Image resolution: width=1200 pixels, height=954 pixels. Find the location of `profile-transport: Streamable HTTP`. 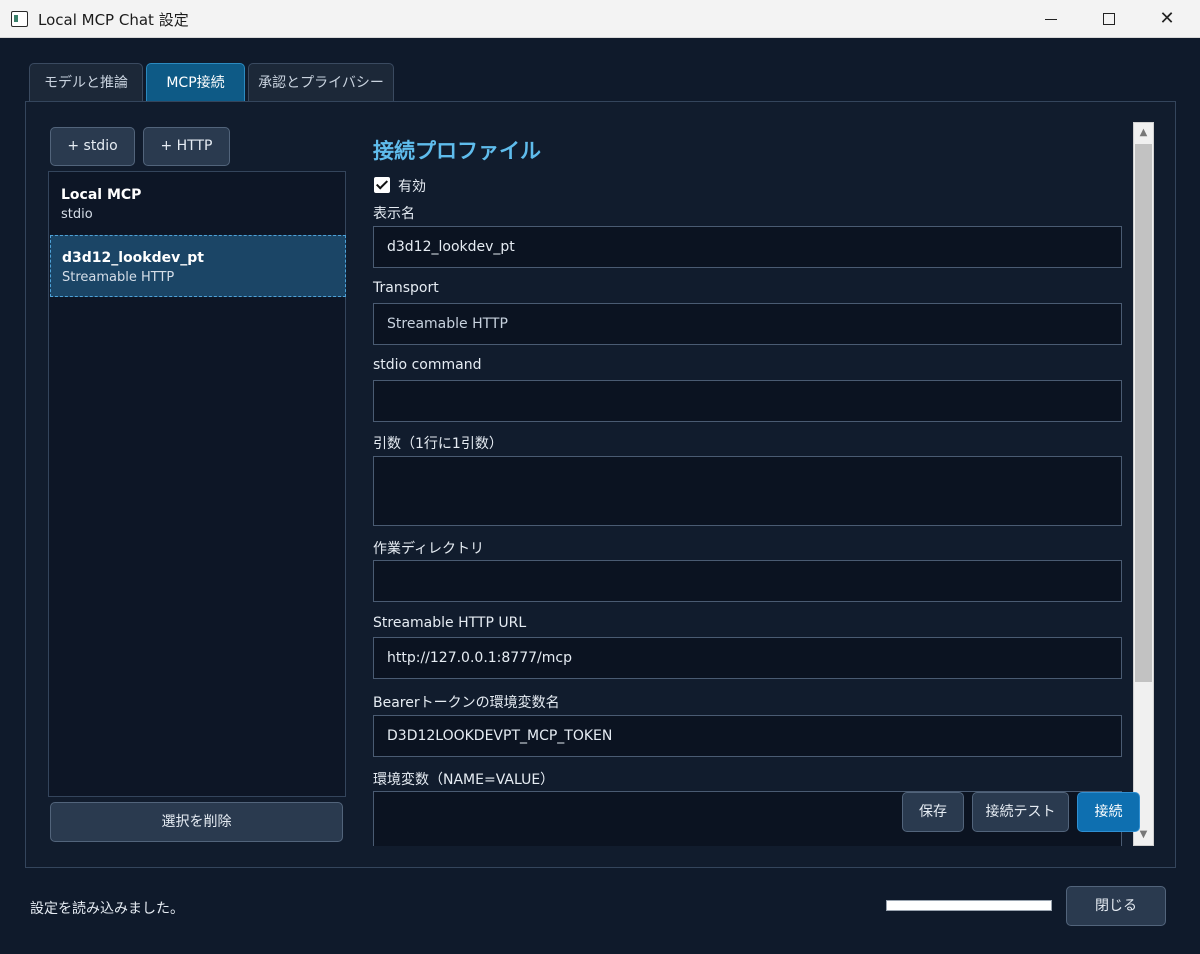

profile-transport: Streamable HTTP is located at coordinates (118, 277).